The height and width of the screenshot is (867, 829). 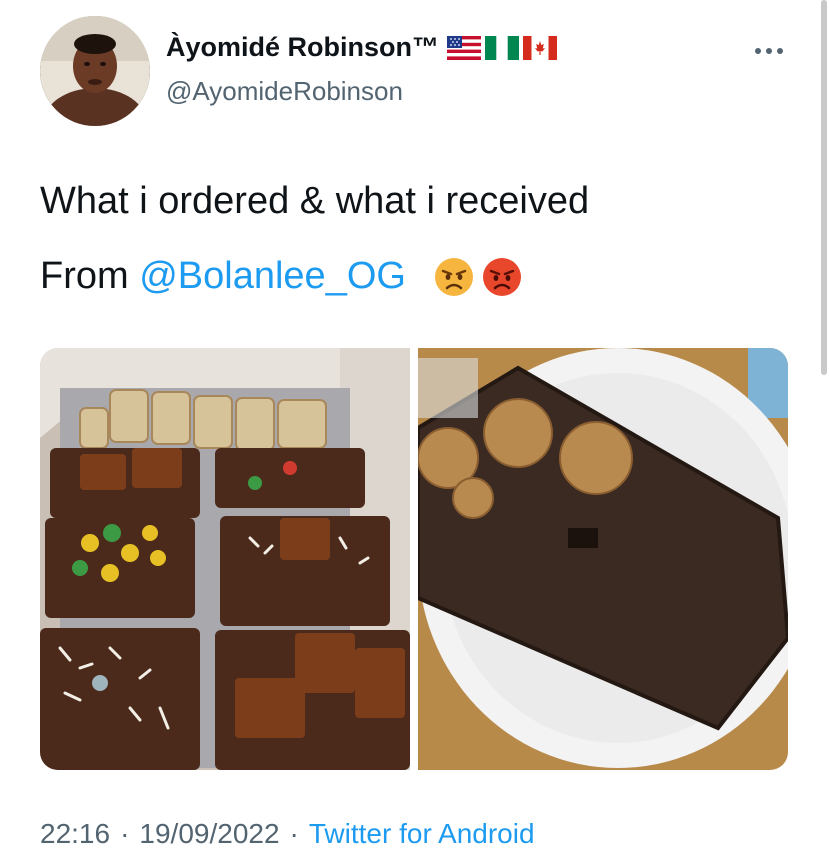 What do you see at coordinates (464, 47) in the screenshot?
I see `us-flag-icon` at bounding box center [464, 47].